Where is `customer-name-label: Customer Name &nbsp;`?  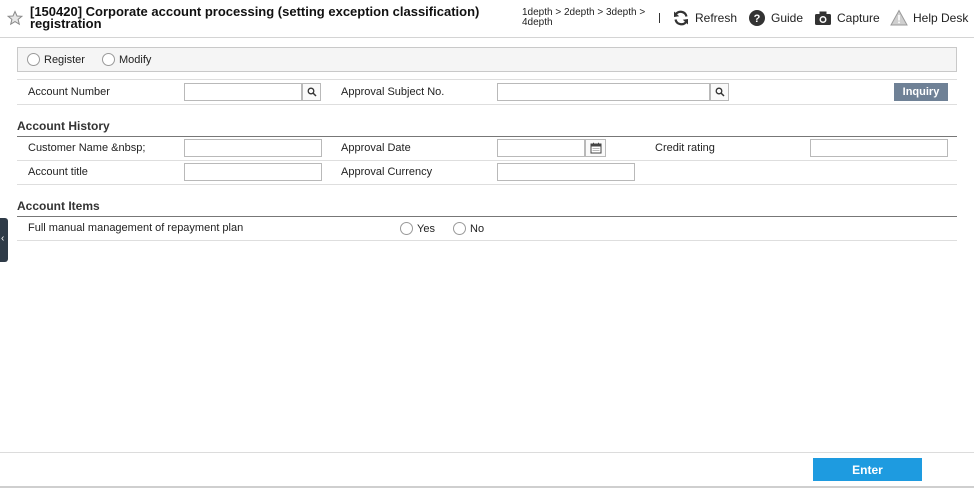
customer-name-label: Customer Name &nbsp; is located at coordinates (87, 148).